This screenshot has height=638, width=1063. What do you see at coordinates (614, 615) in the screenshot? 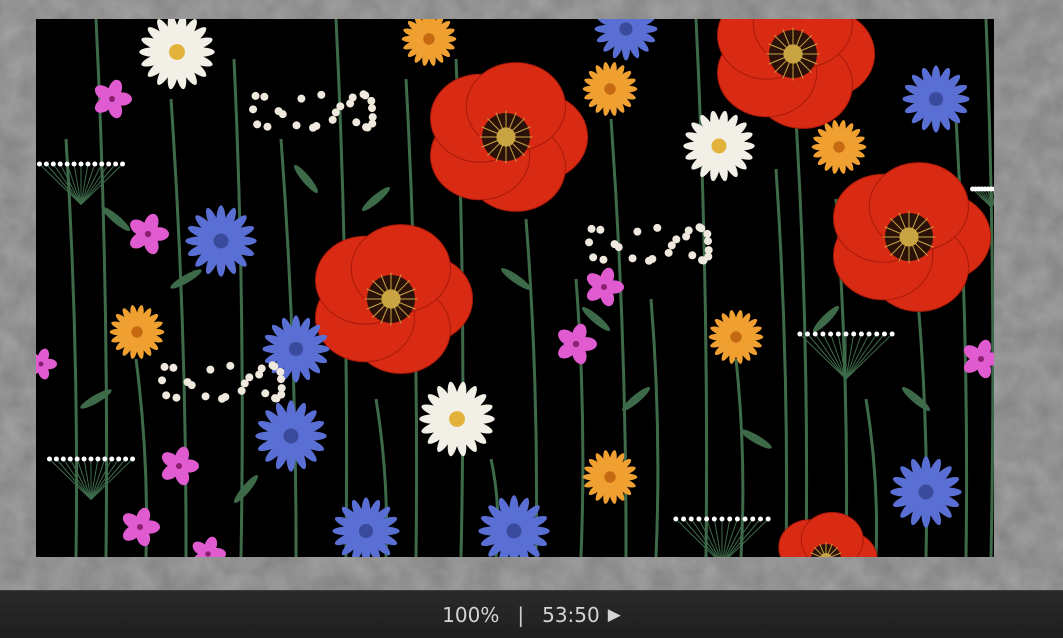
I see `play-icon: ▶` at bounding box center [614, 615].